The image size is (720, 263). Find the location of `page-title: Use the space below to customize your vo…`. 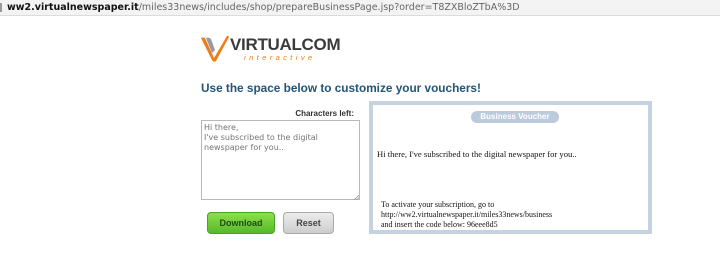

page-title: Use the space below to customize your vo… is located at coordinates (341, 88).